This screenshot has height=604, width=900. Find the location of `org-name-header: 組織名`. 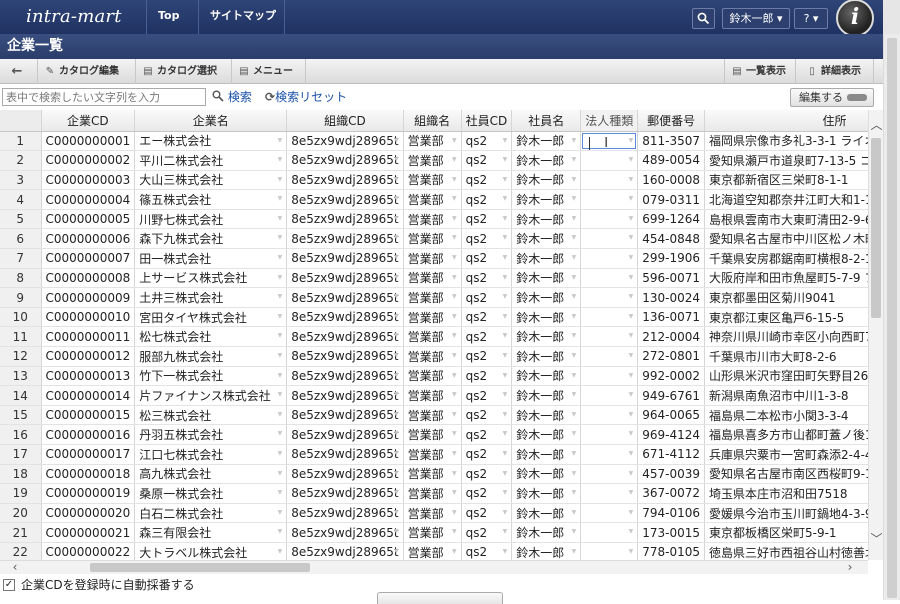

org-name-header: 組織名 is located at coordinates (432, 121).